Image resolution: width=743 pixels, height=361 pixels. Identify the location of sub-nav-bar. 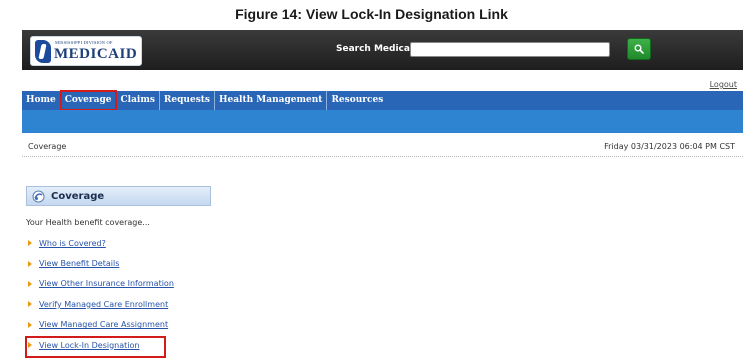
(382, 121).